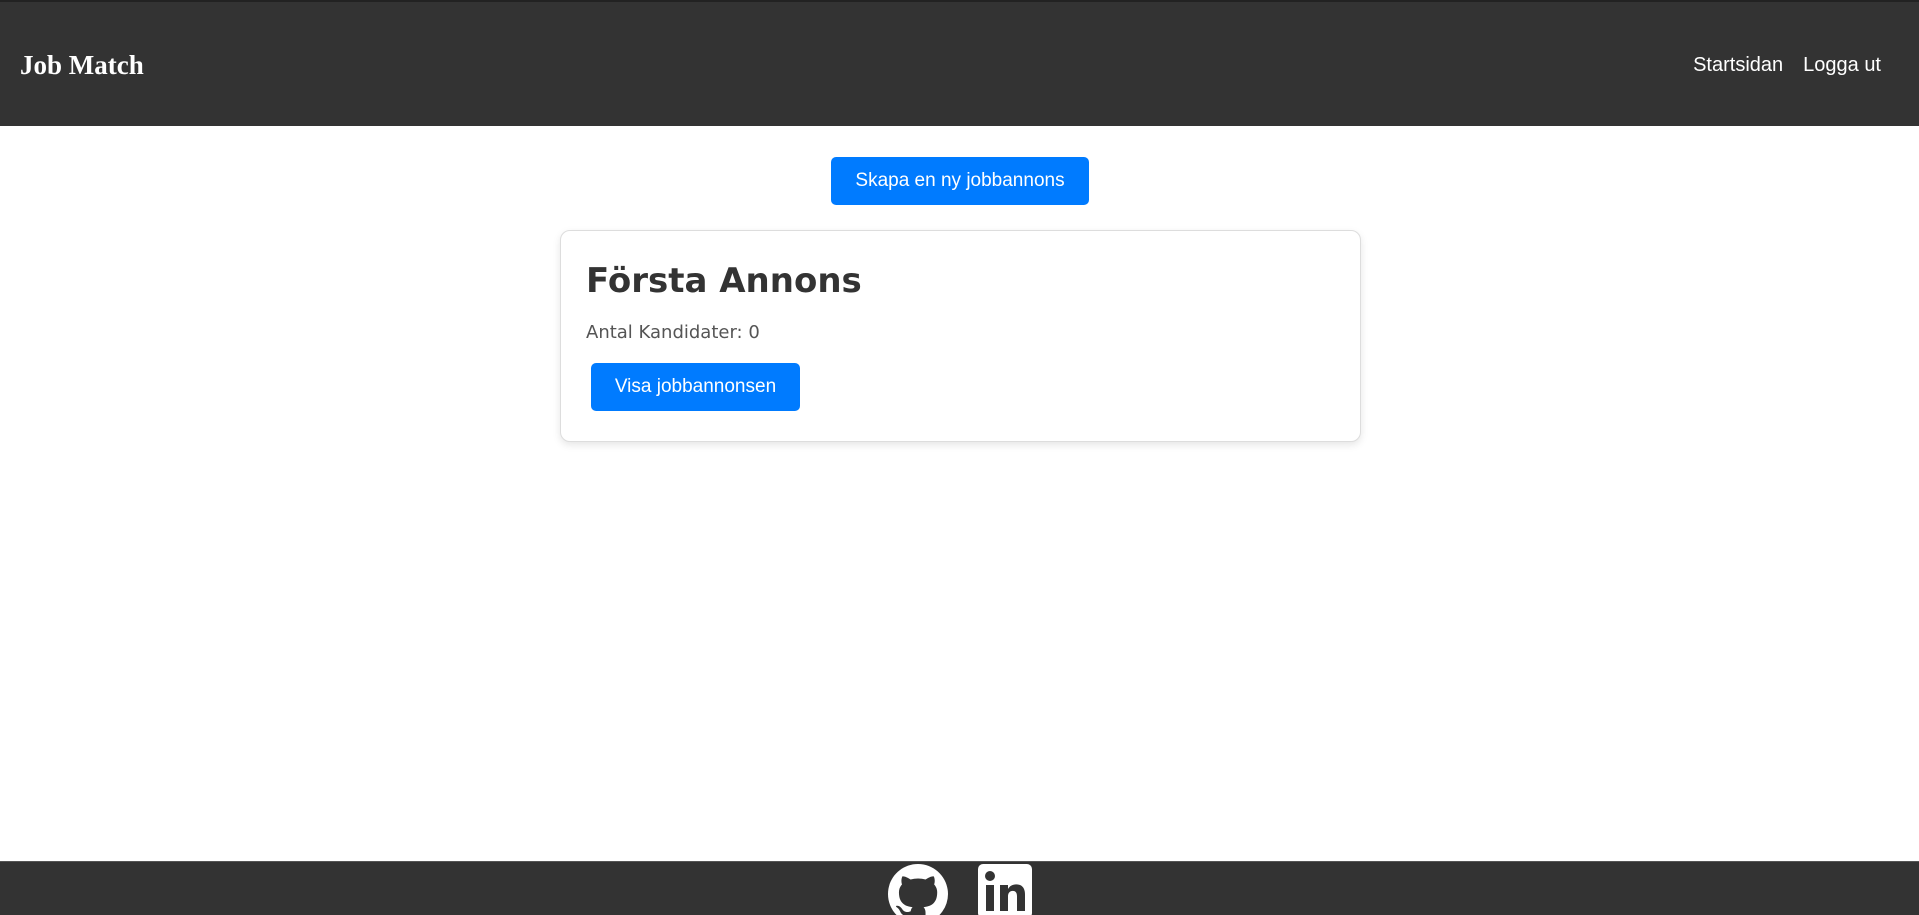  Describe the element at coordinates (673, 332) in the screenshot. I see `candidate-count: Antal Kandidater: 0` at that location.